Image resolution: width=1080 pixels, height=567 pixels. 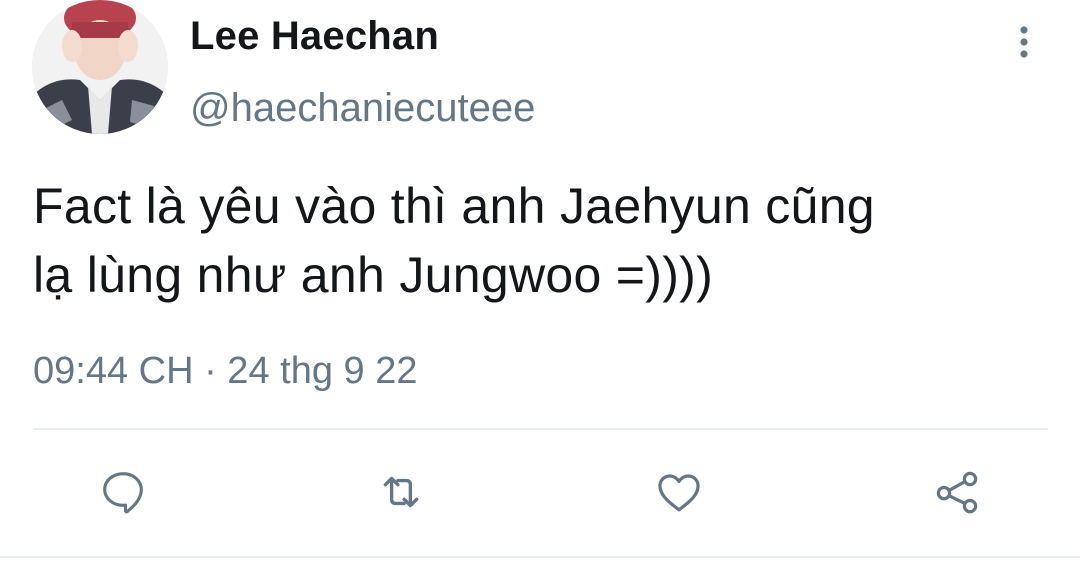 What do you see at coordinates (314, 36) in the screenshot?
I see `display-name: Lee Haechan` at bounding box center [314, 36].